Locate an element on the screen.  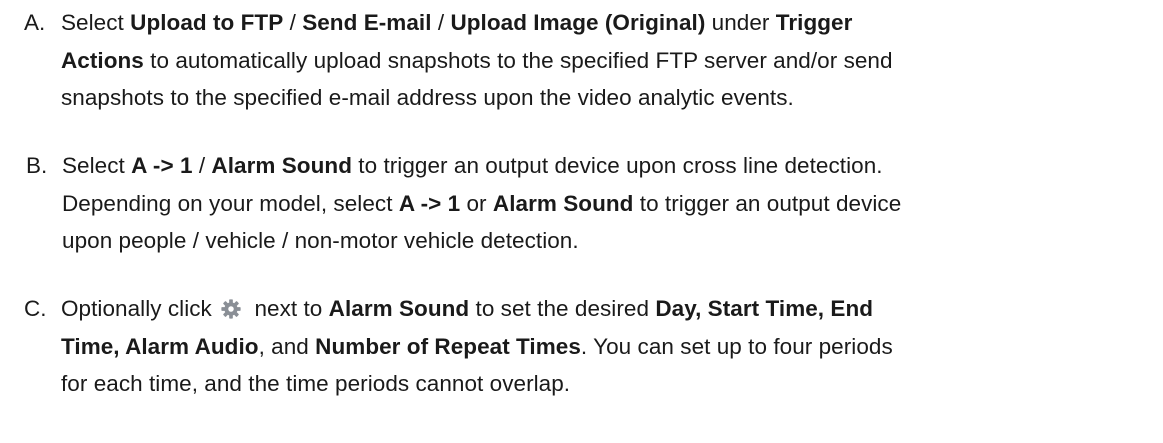
gear-icon is located at coordinates (231, 306).